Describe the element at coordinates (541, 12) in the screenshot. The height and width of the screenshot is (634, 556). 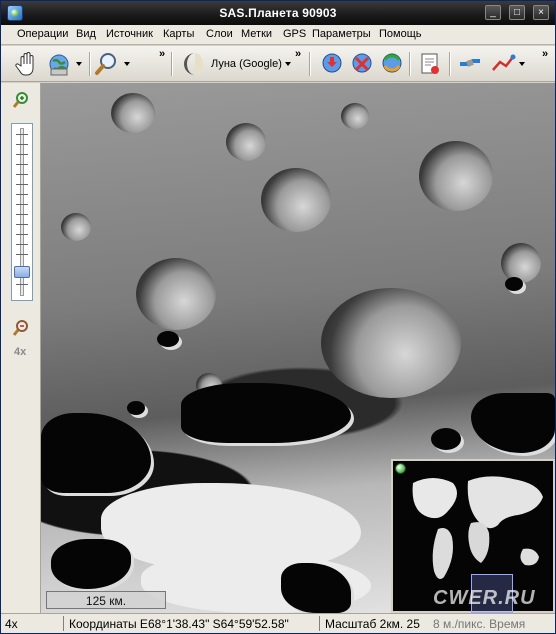
I see `close-button: ×` at that location.